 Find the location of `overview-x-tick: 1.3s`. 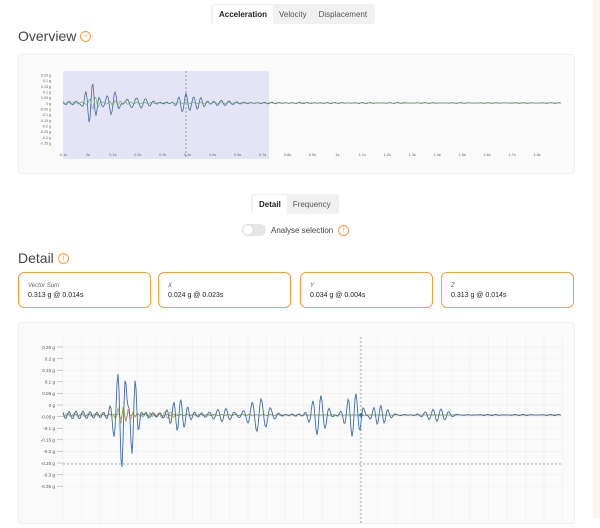

overview-x-tick: 1.3s is located at coordinates (412, 155).